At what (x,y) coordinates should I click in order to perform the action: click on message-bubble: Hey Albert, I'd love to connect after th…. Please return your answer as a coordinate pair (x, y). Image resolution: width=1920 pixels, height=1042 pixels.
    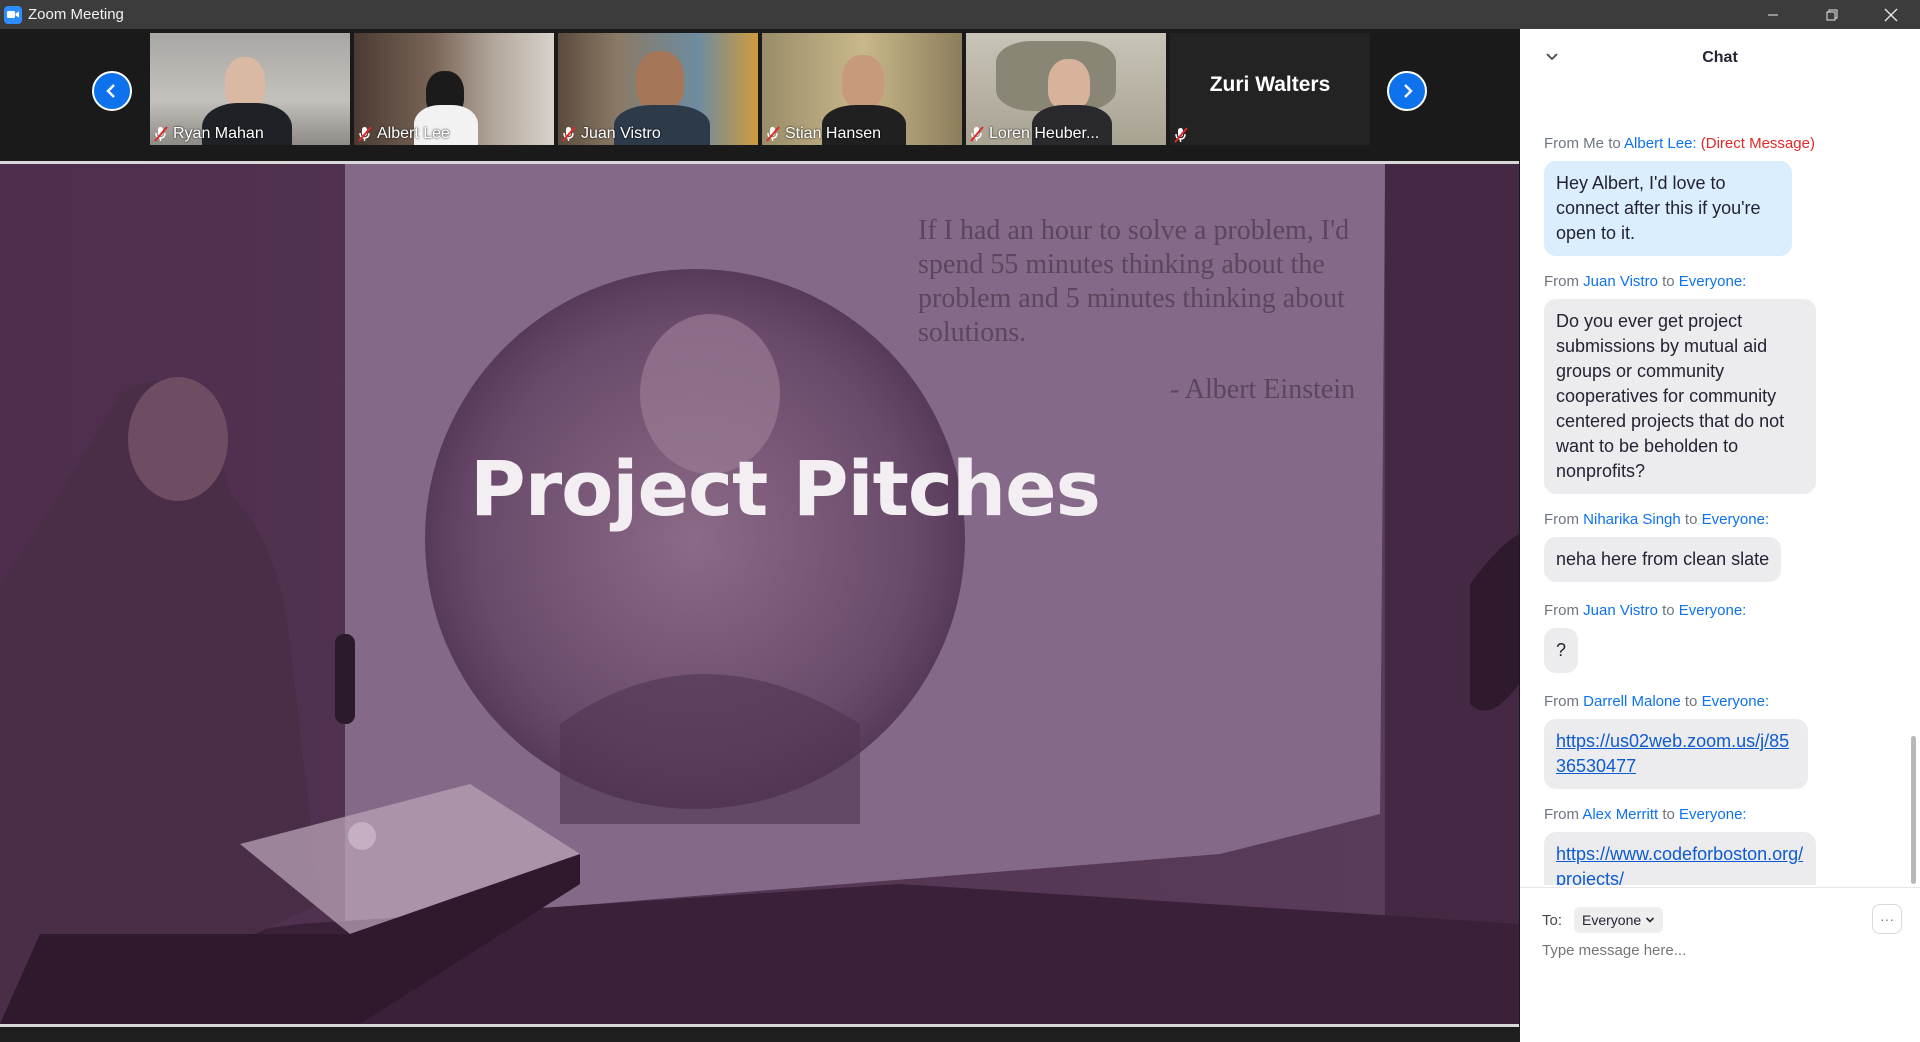
    Looking at the image, I should click on (1668, 208).